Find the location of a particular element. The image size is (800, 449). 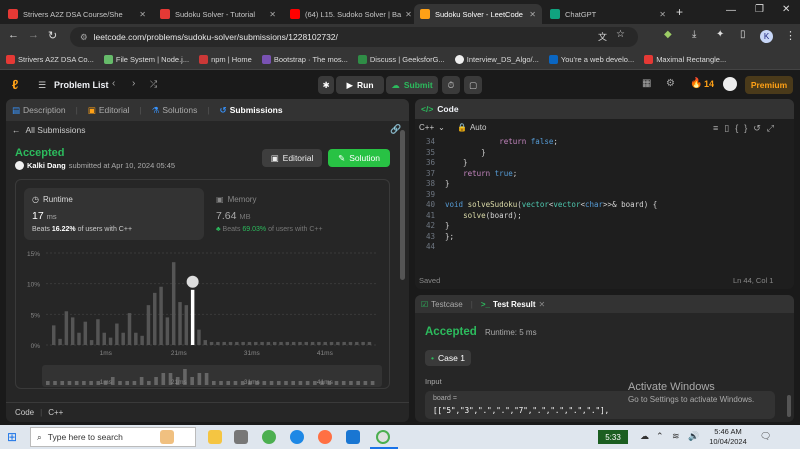

battery-badge: 5:33 is located at coordinates (613, 437).